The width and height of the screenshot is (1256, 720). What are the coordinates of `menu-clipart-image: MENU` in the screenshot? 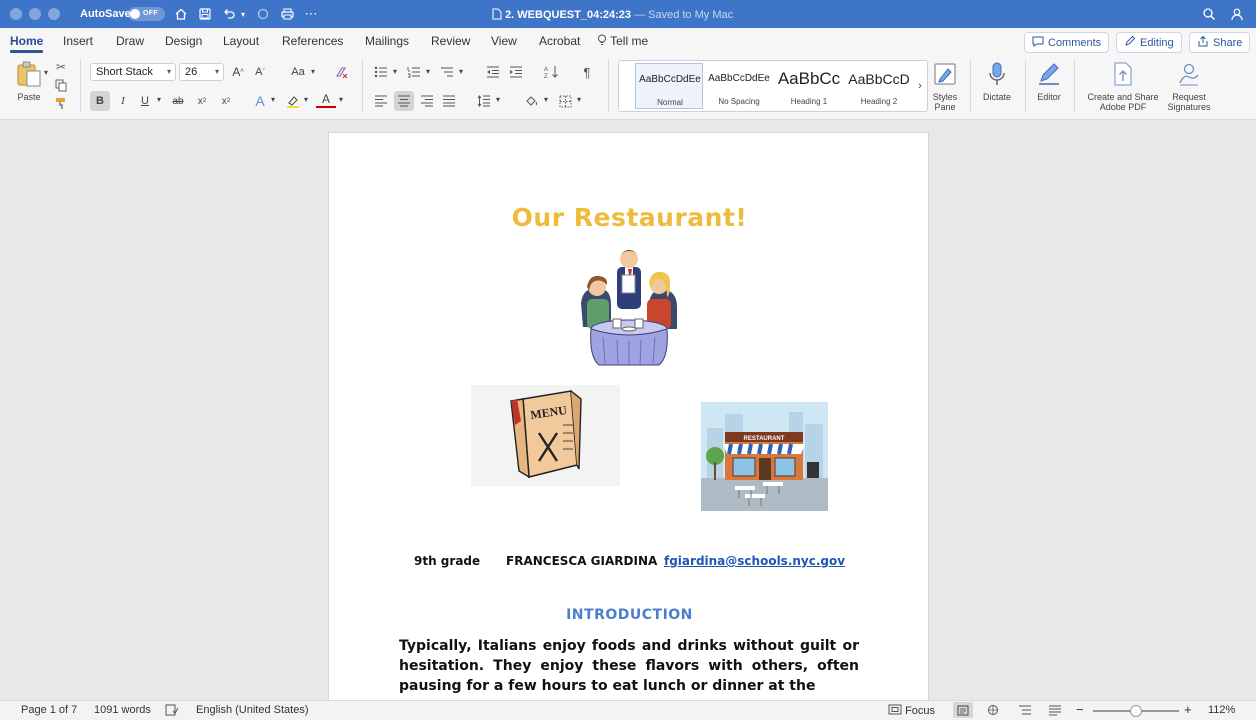 It's located at (545, 435).